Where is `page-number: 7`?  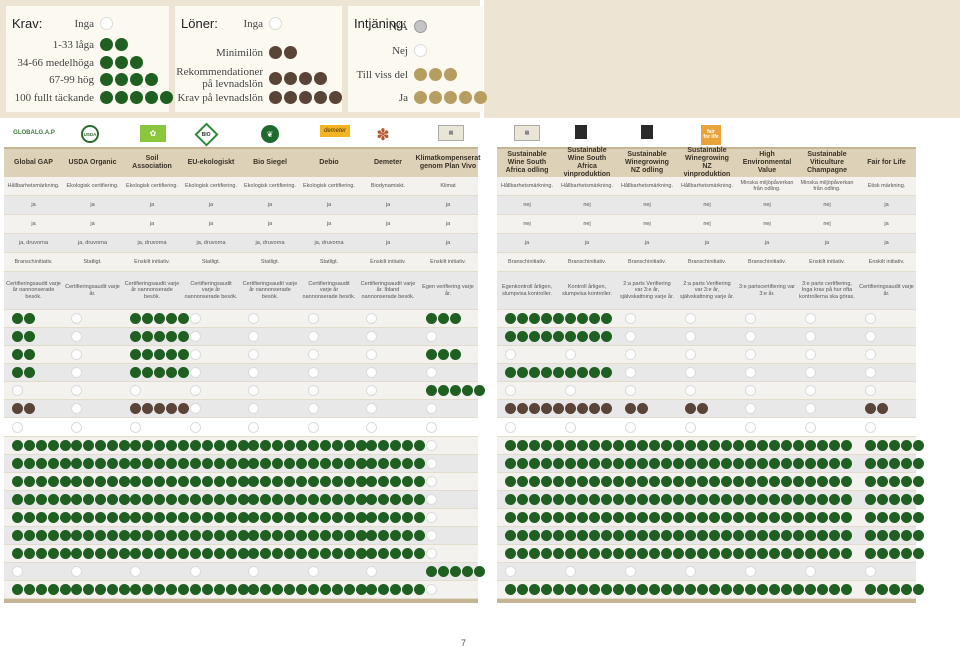 page-number: 7 is located at coordinates (464, 642).